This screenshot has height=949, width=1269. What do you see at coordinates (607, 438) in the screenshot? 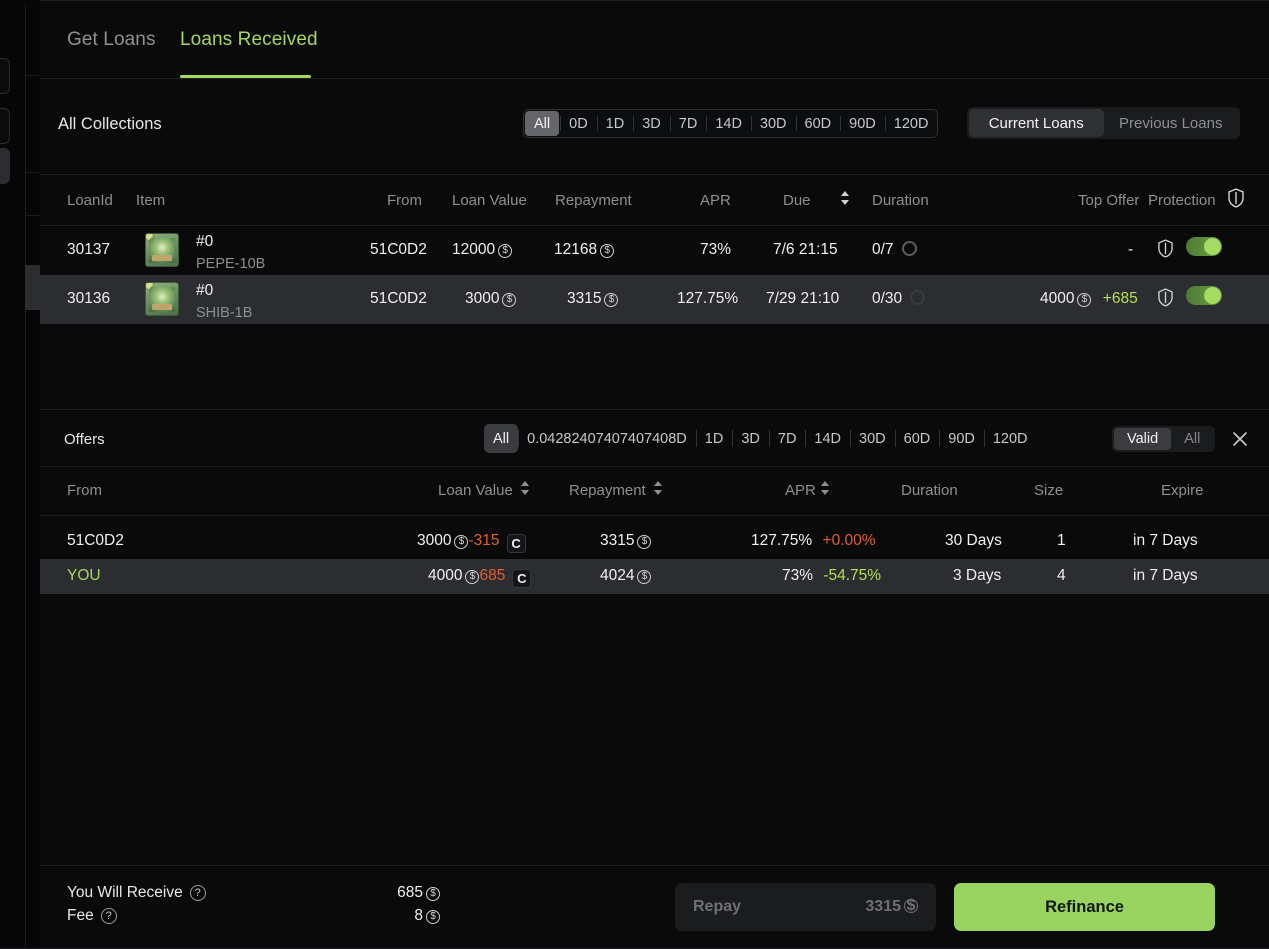
I see `offers-filter-custom: 0.04282407407407408D` at bounding box center [607, 438].